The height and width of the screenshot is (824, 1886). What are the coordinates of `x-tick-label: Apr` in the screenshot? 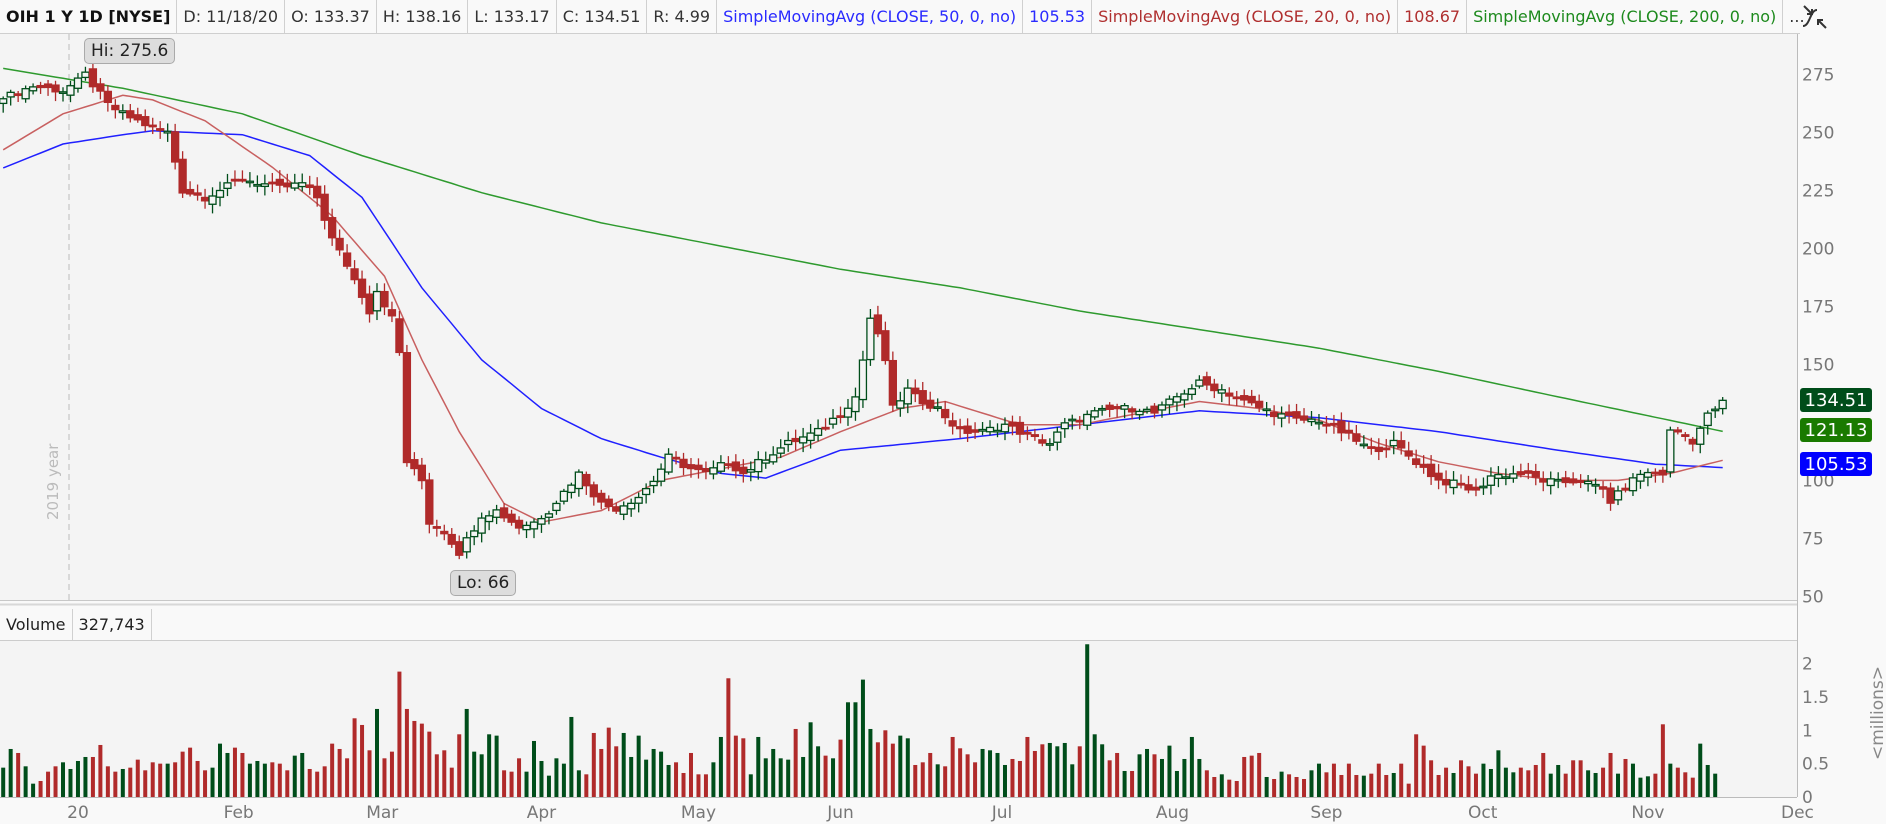 It's located at (541, 813).